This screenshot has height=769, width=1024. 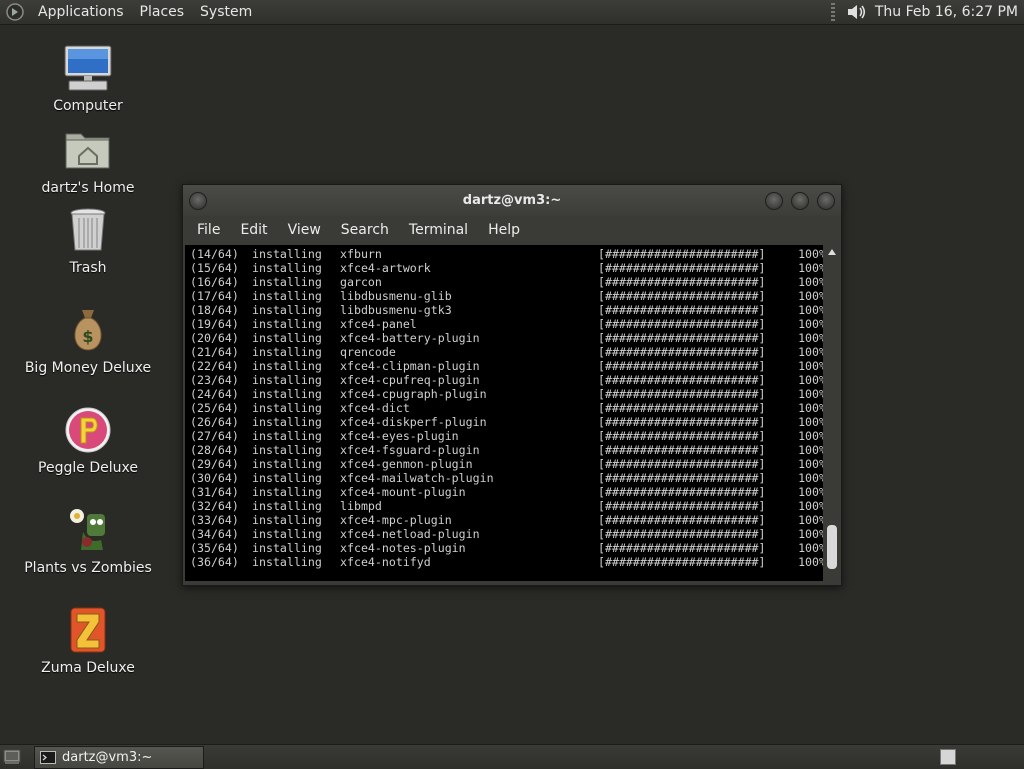 I want to click on panel-grip-handle, so click(x=832, y=12).